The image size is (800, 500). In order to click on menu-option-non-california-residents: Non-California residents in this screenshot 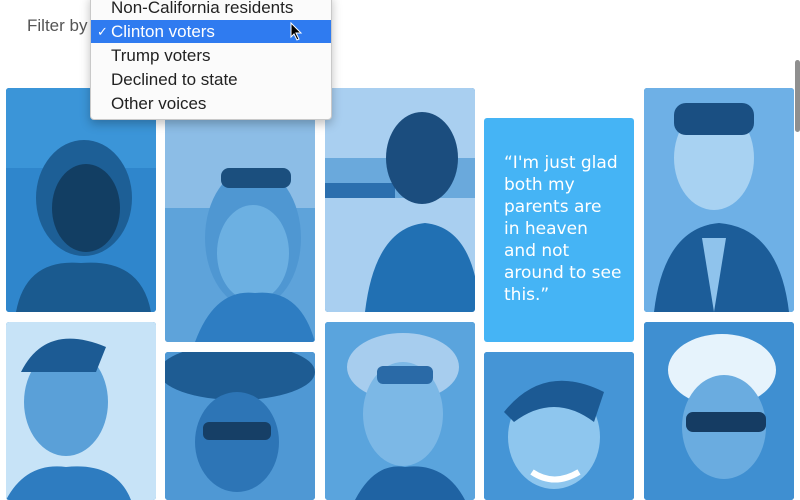, I will do `click(211, 9)`.